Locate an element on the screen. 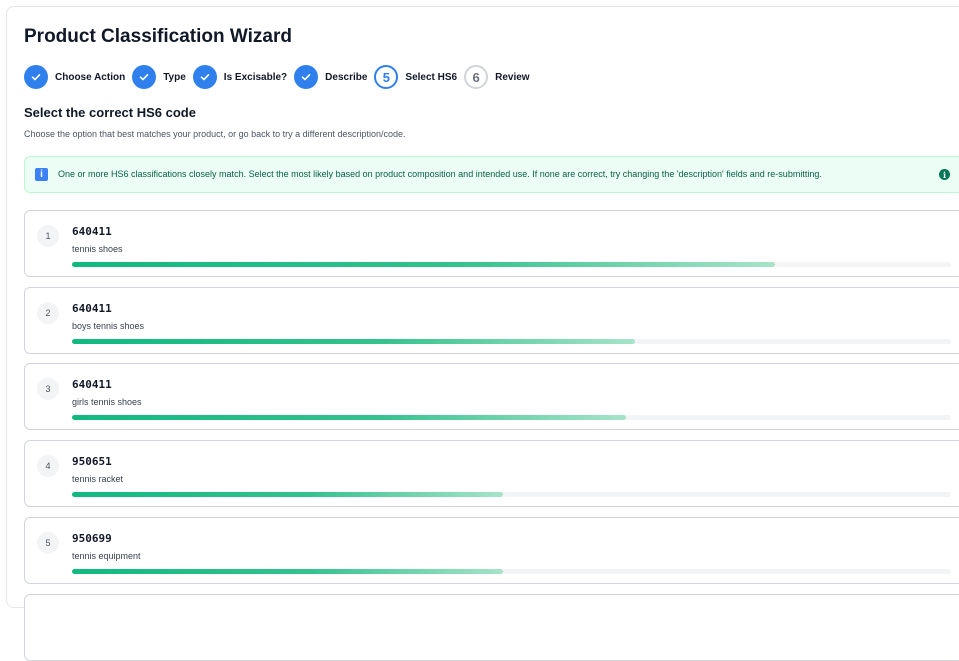 Image resolution: width=959 pixels, height=661 pixels. rank-badge: 1 is located at coordinates (48, 236).